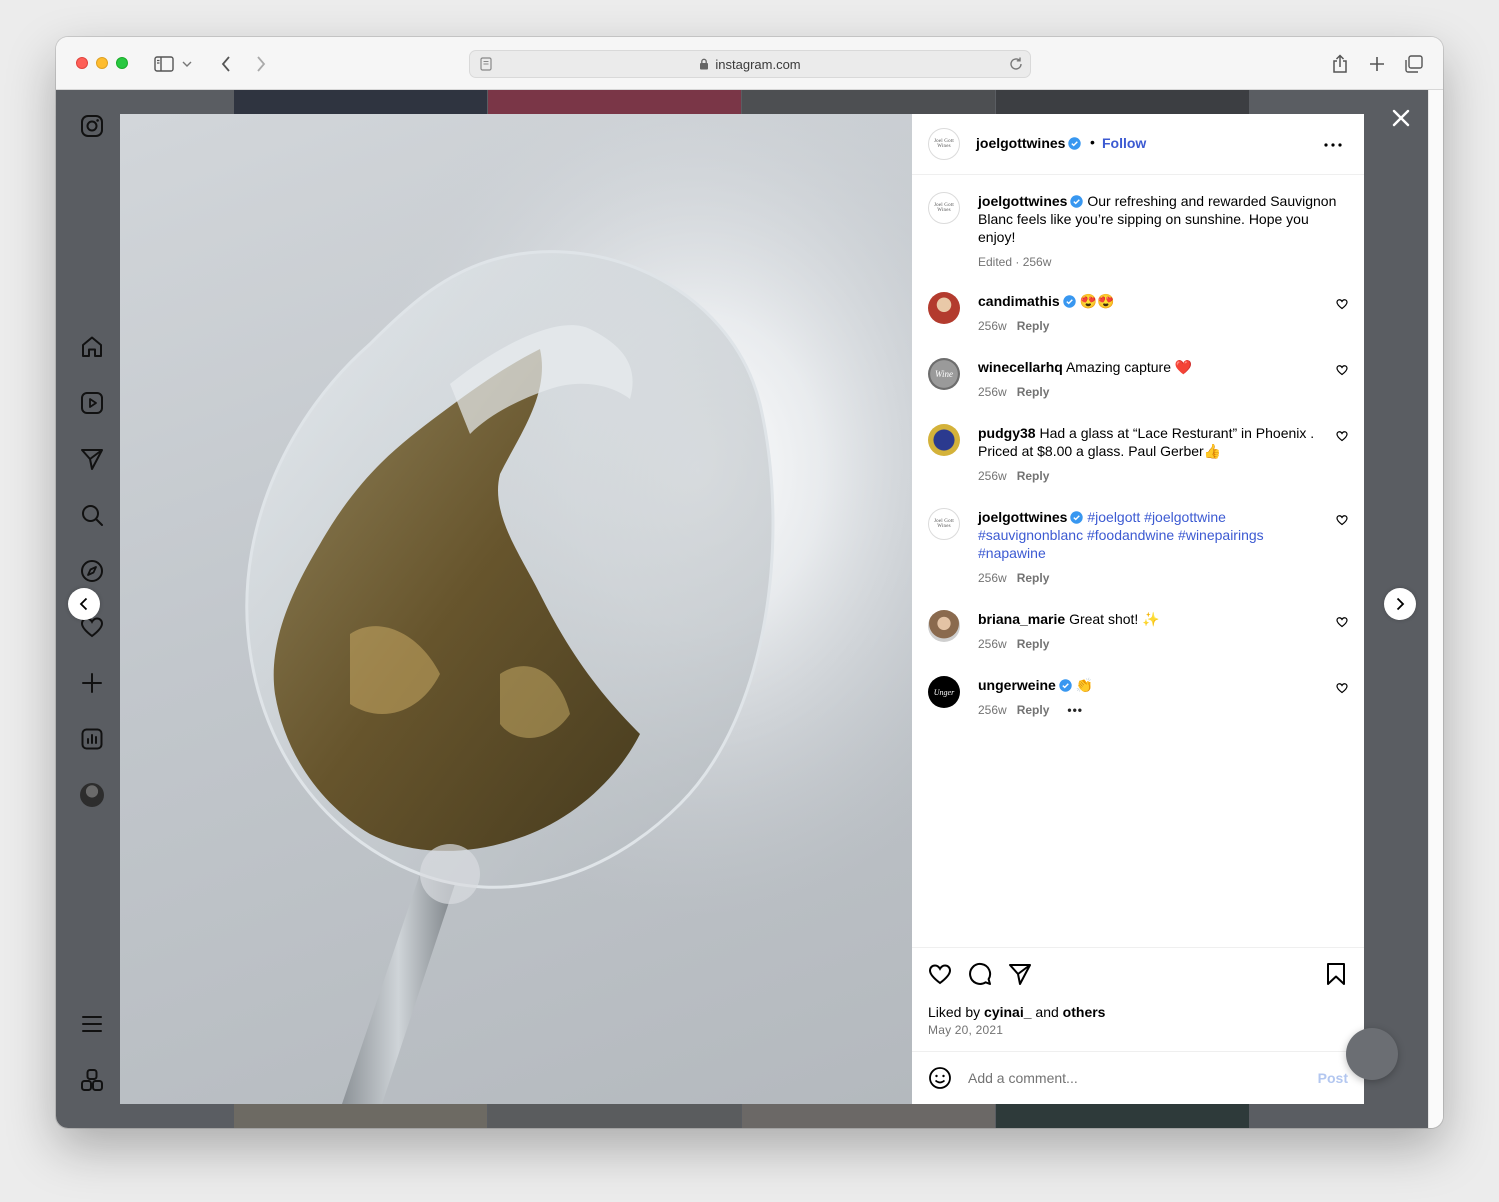 The height and width of the screenshot is (1202, 1499). What do you see at coordinates (1075, 710) in the screenshot?
I see `comment-options-icon: •••` at bounding box center [1075, 710].